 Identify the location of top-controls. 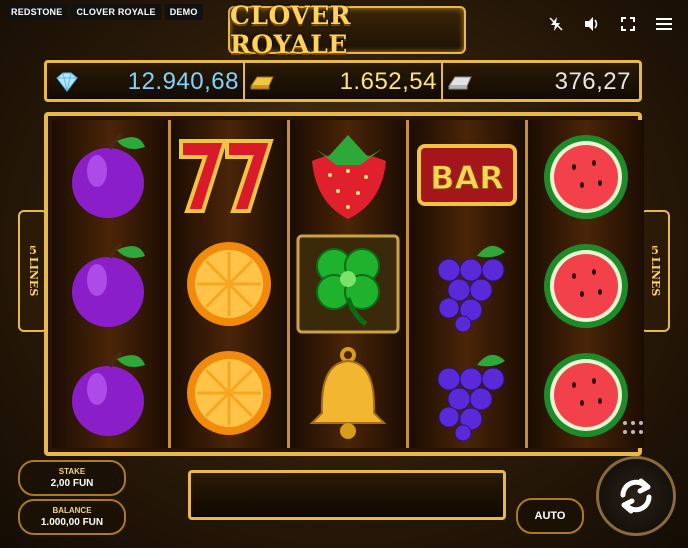
(610, 24).